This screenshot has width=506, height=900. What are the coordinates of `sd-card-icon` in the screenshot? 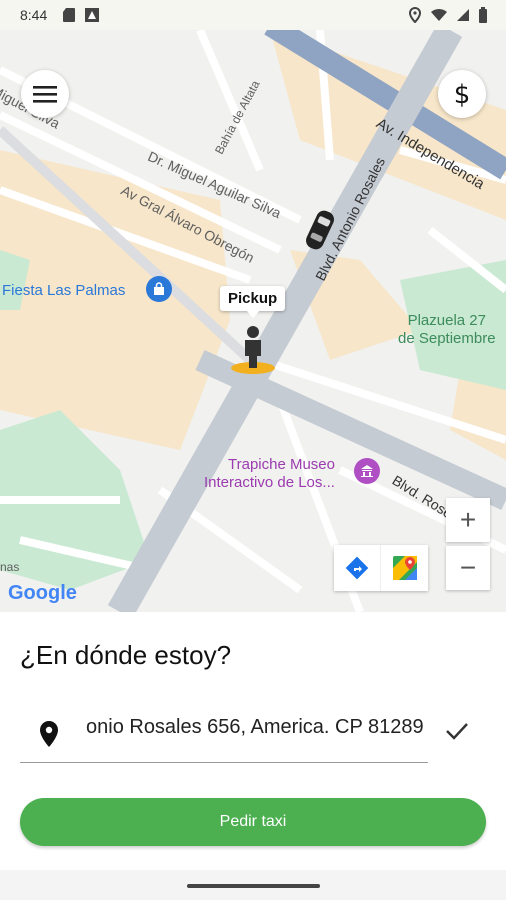 It's located at (69, 15).